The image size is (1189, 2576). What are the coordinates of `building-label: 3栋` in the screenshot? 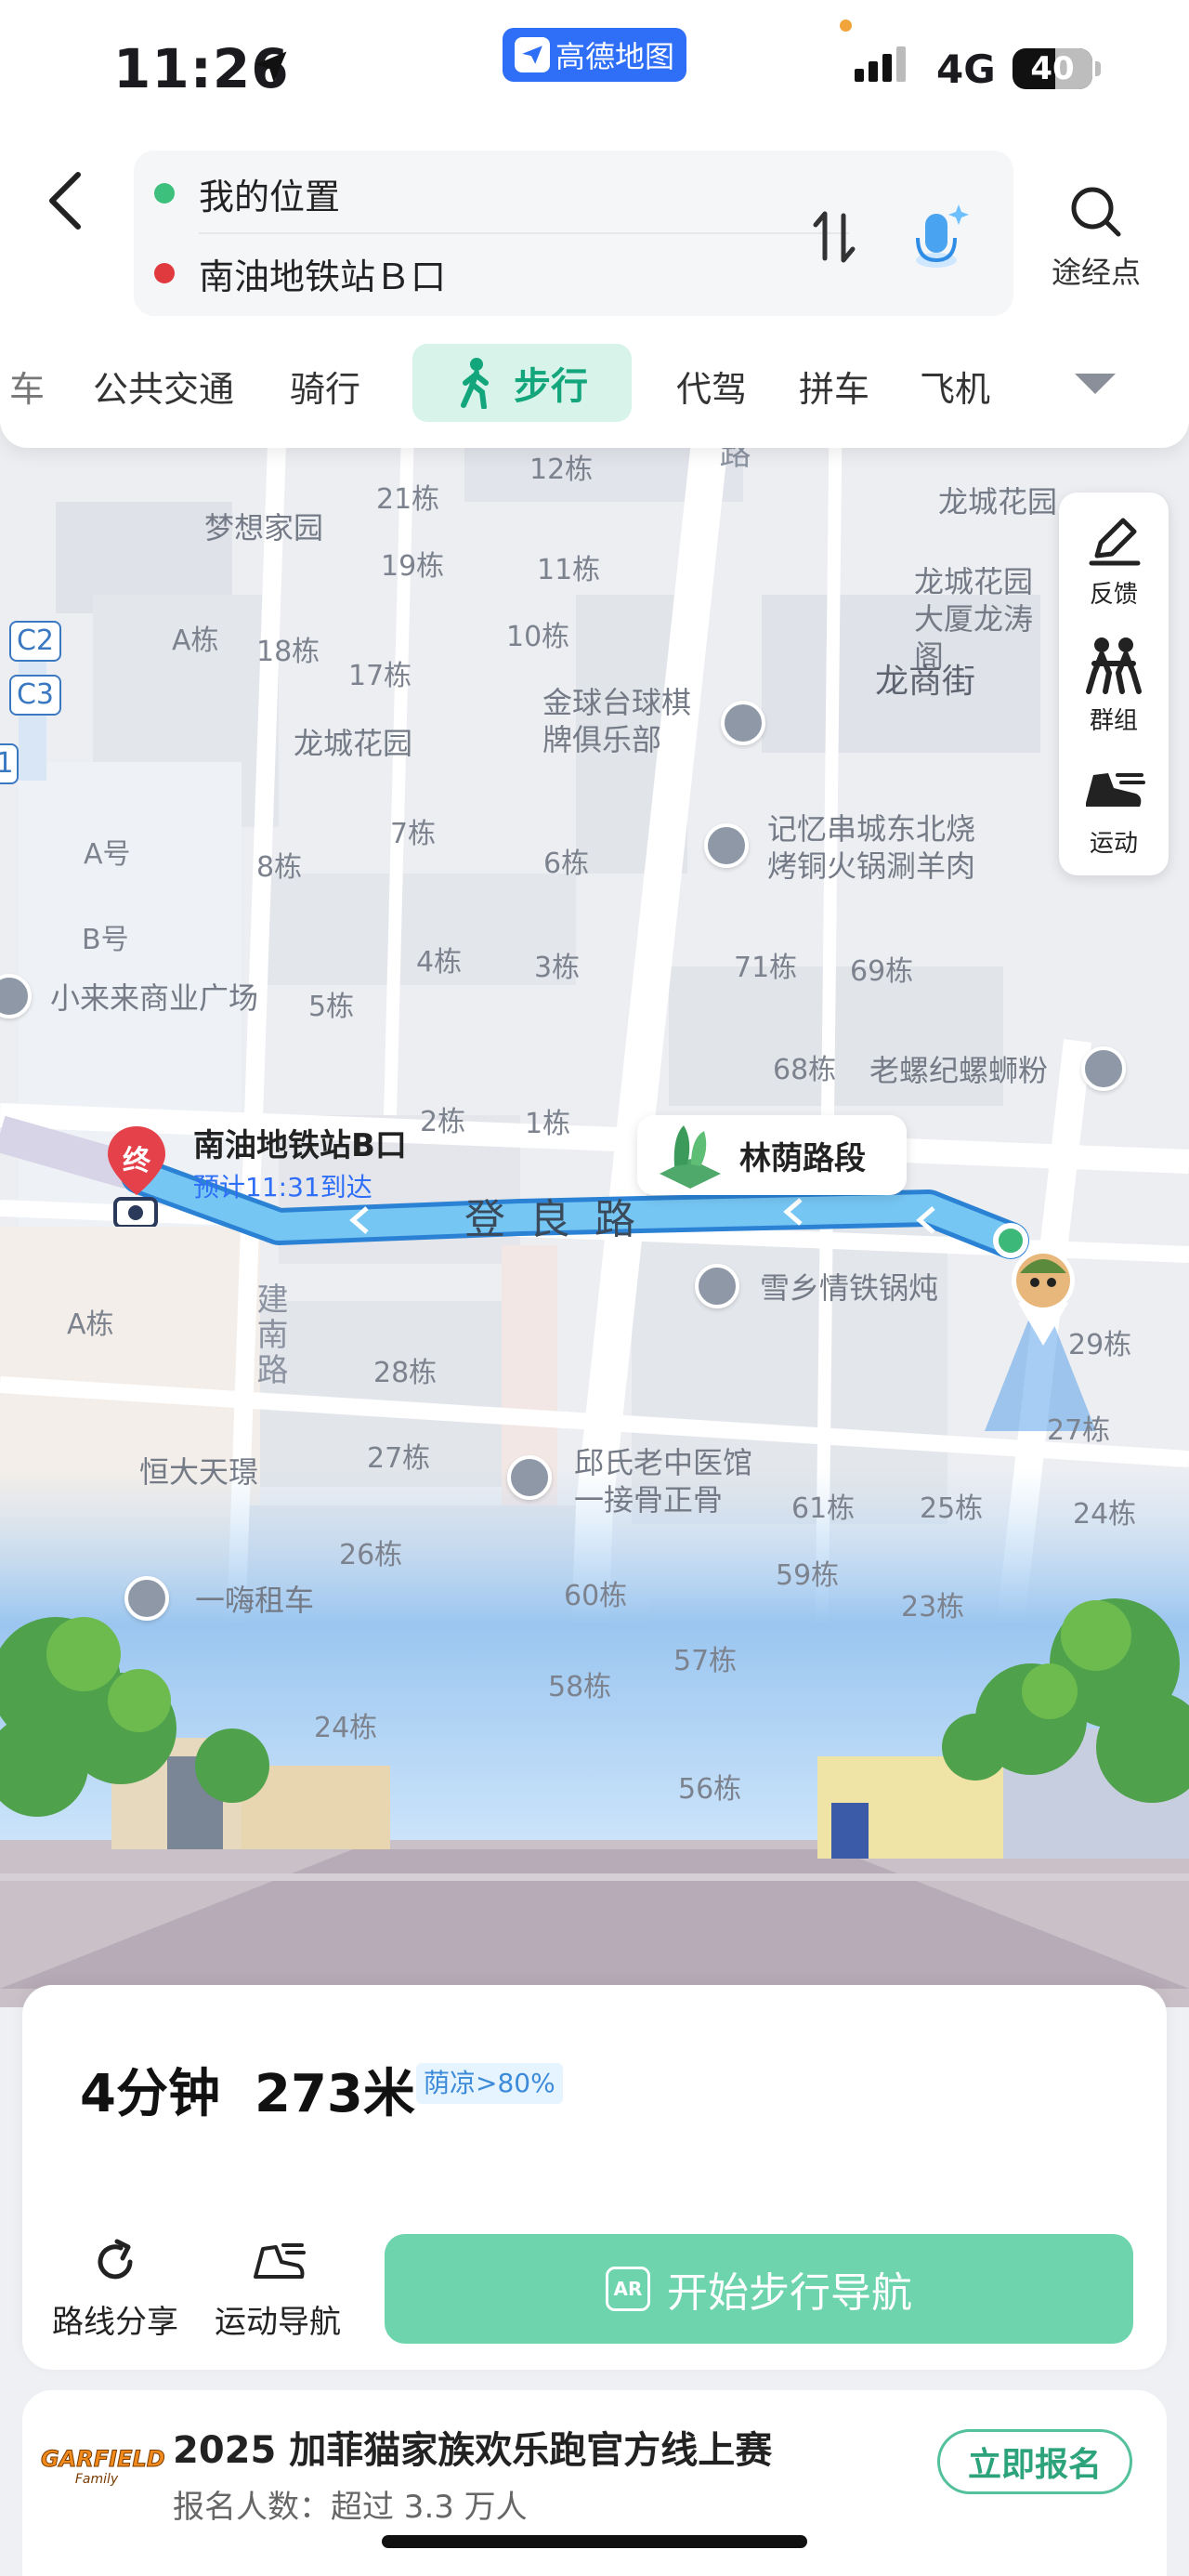 It's located at (557, 968).